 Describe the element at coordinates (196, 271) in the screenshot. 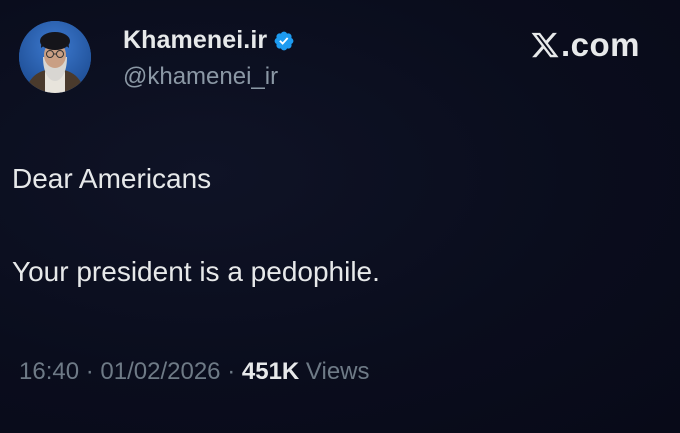

I see `tweet-text-line-2: Your president is a pedophile.` at that location.